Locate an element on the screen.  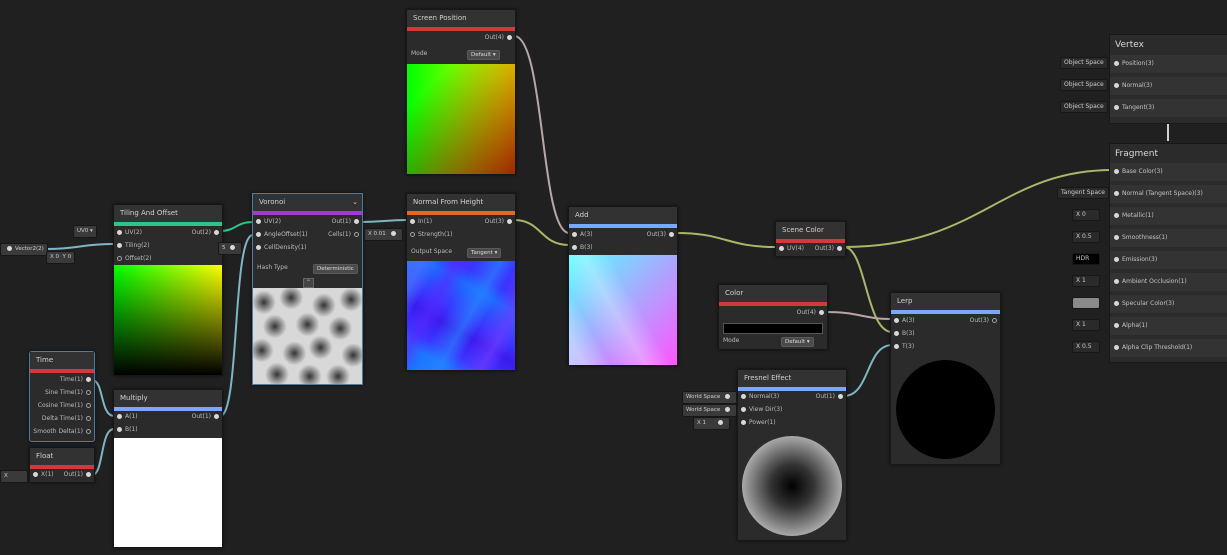
fresnel-viewdir-space-field: World Space is located at coordinates (710, 410).